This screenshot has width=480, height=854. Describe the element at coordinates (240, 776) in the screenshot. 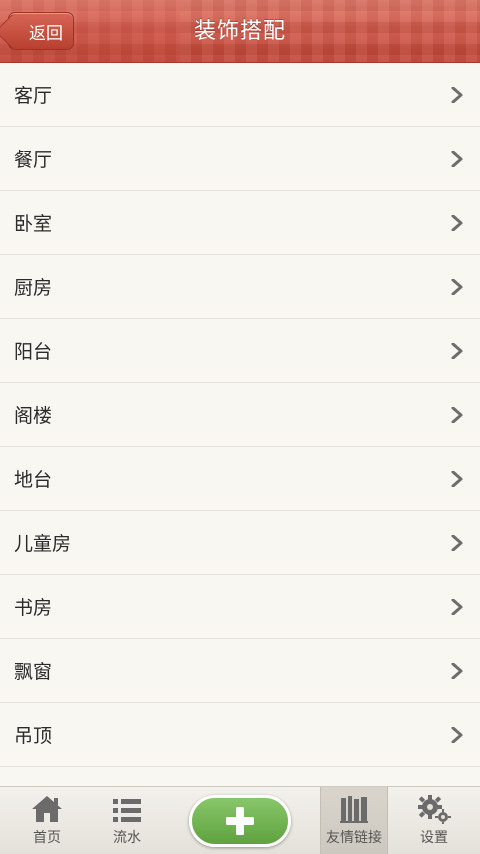

I see `list-item-partial` at that location.